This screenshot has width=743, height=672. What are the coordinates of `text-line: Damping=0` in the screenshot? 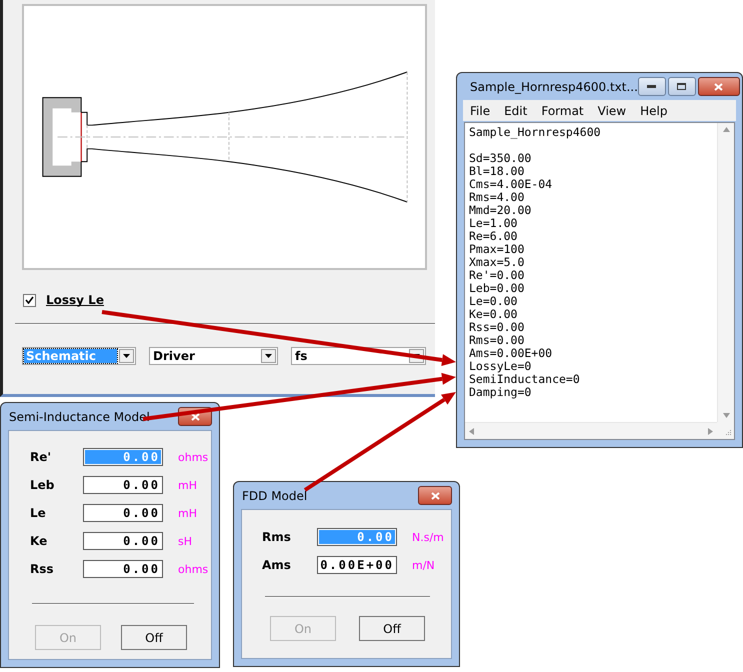 It's located at (500, 392).